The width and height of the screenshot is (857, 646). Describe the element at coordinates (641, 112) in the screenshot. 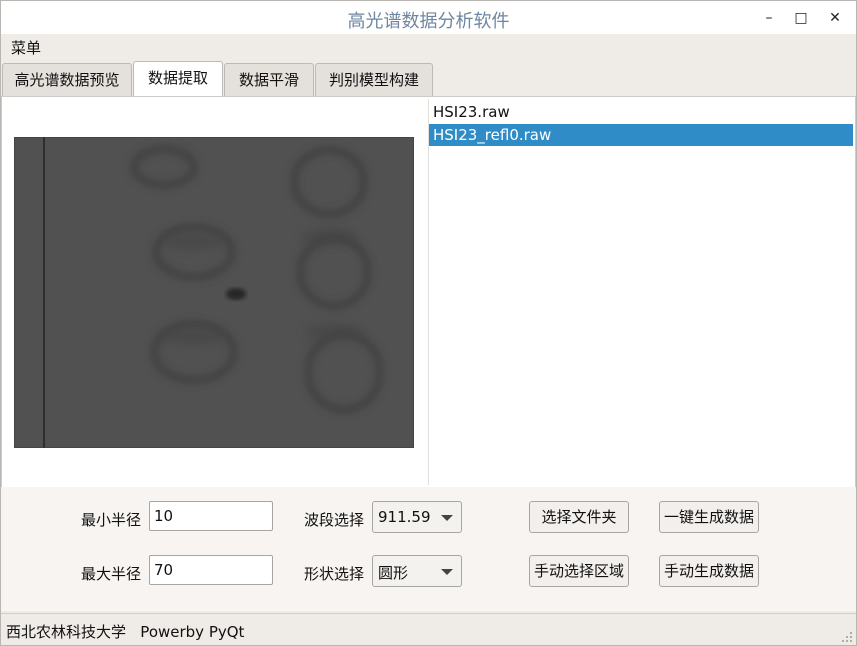

I see `file-item-hsi23: HSI23.raw` at that location.